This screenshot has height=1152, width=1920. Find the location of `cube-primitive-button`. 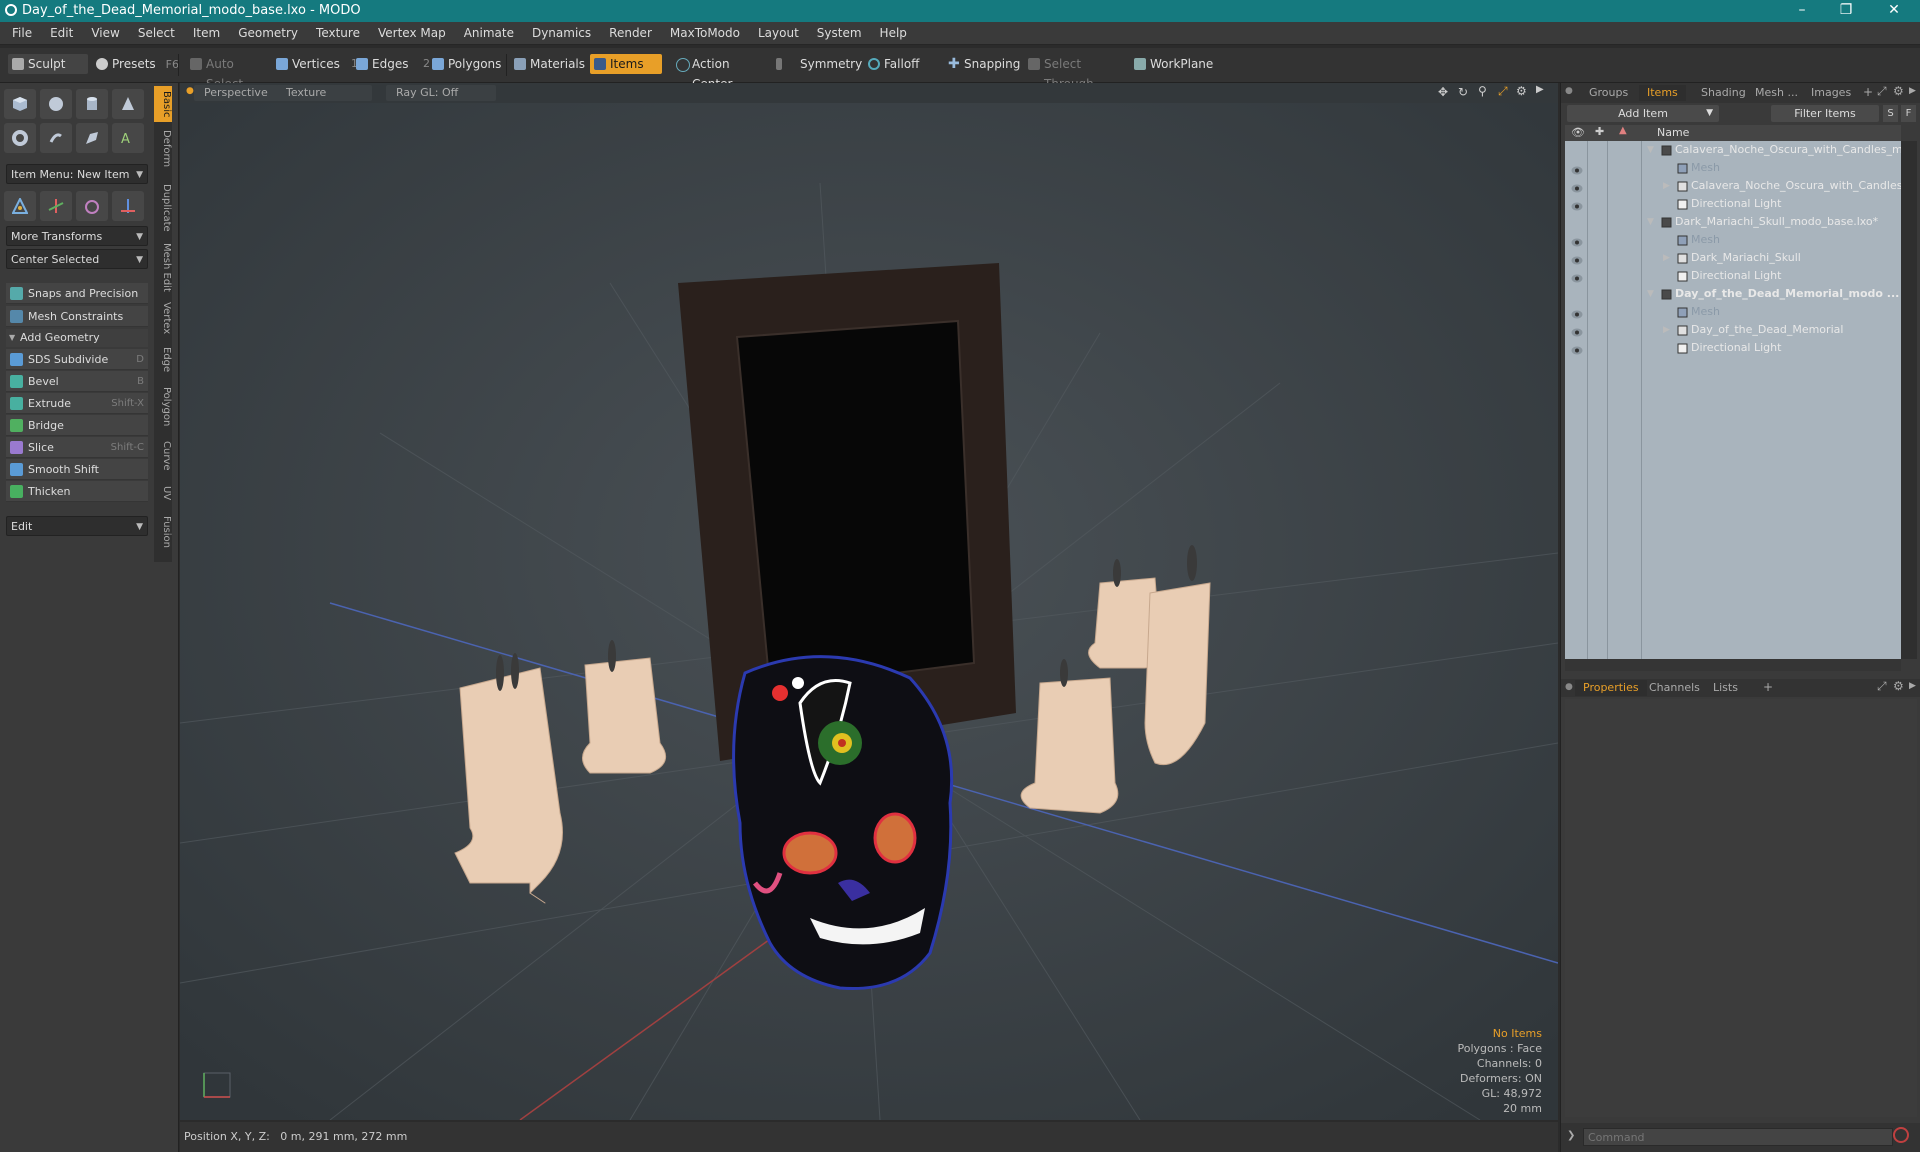

cube-primitive-button is located at coordinates (20, 104).